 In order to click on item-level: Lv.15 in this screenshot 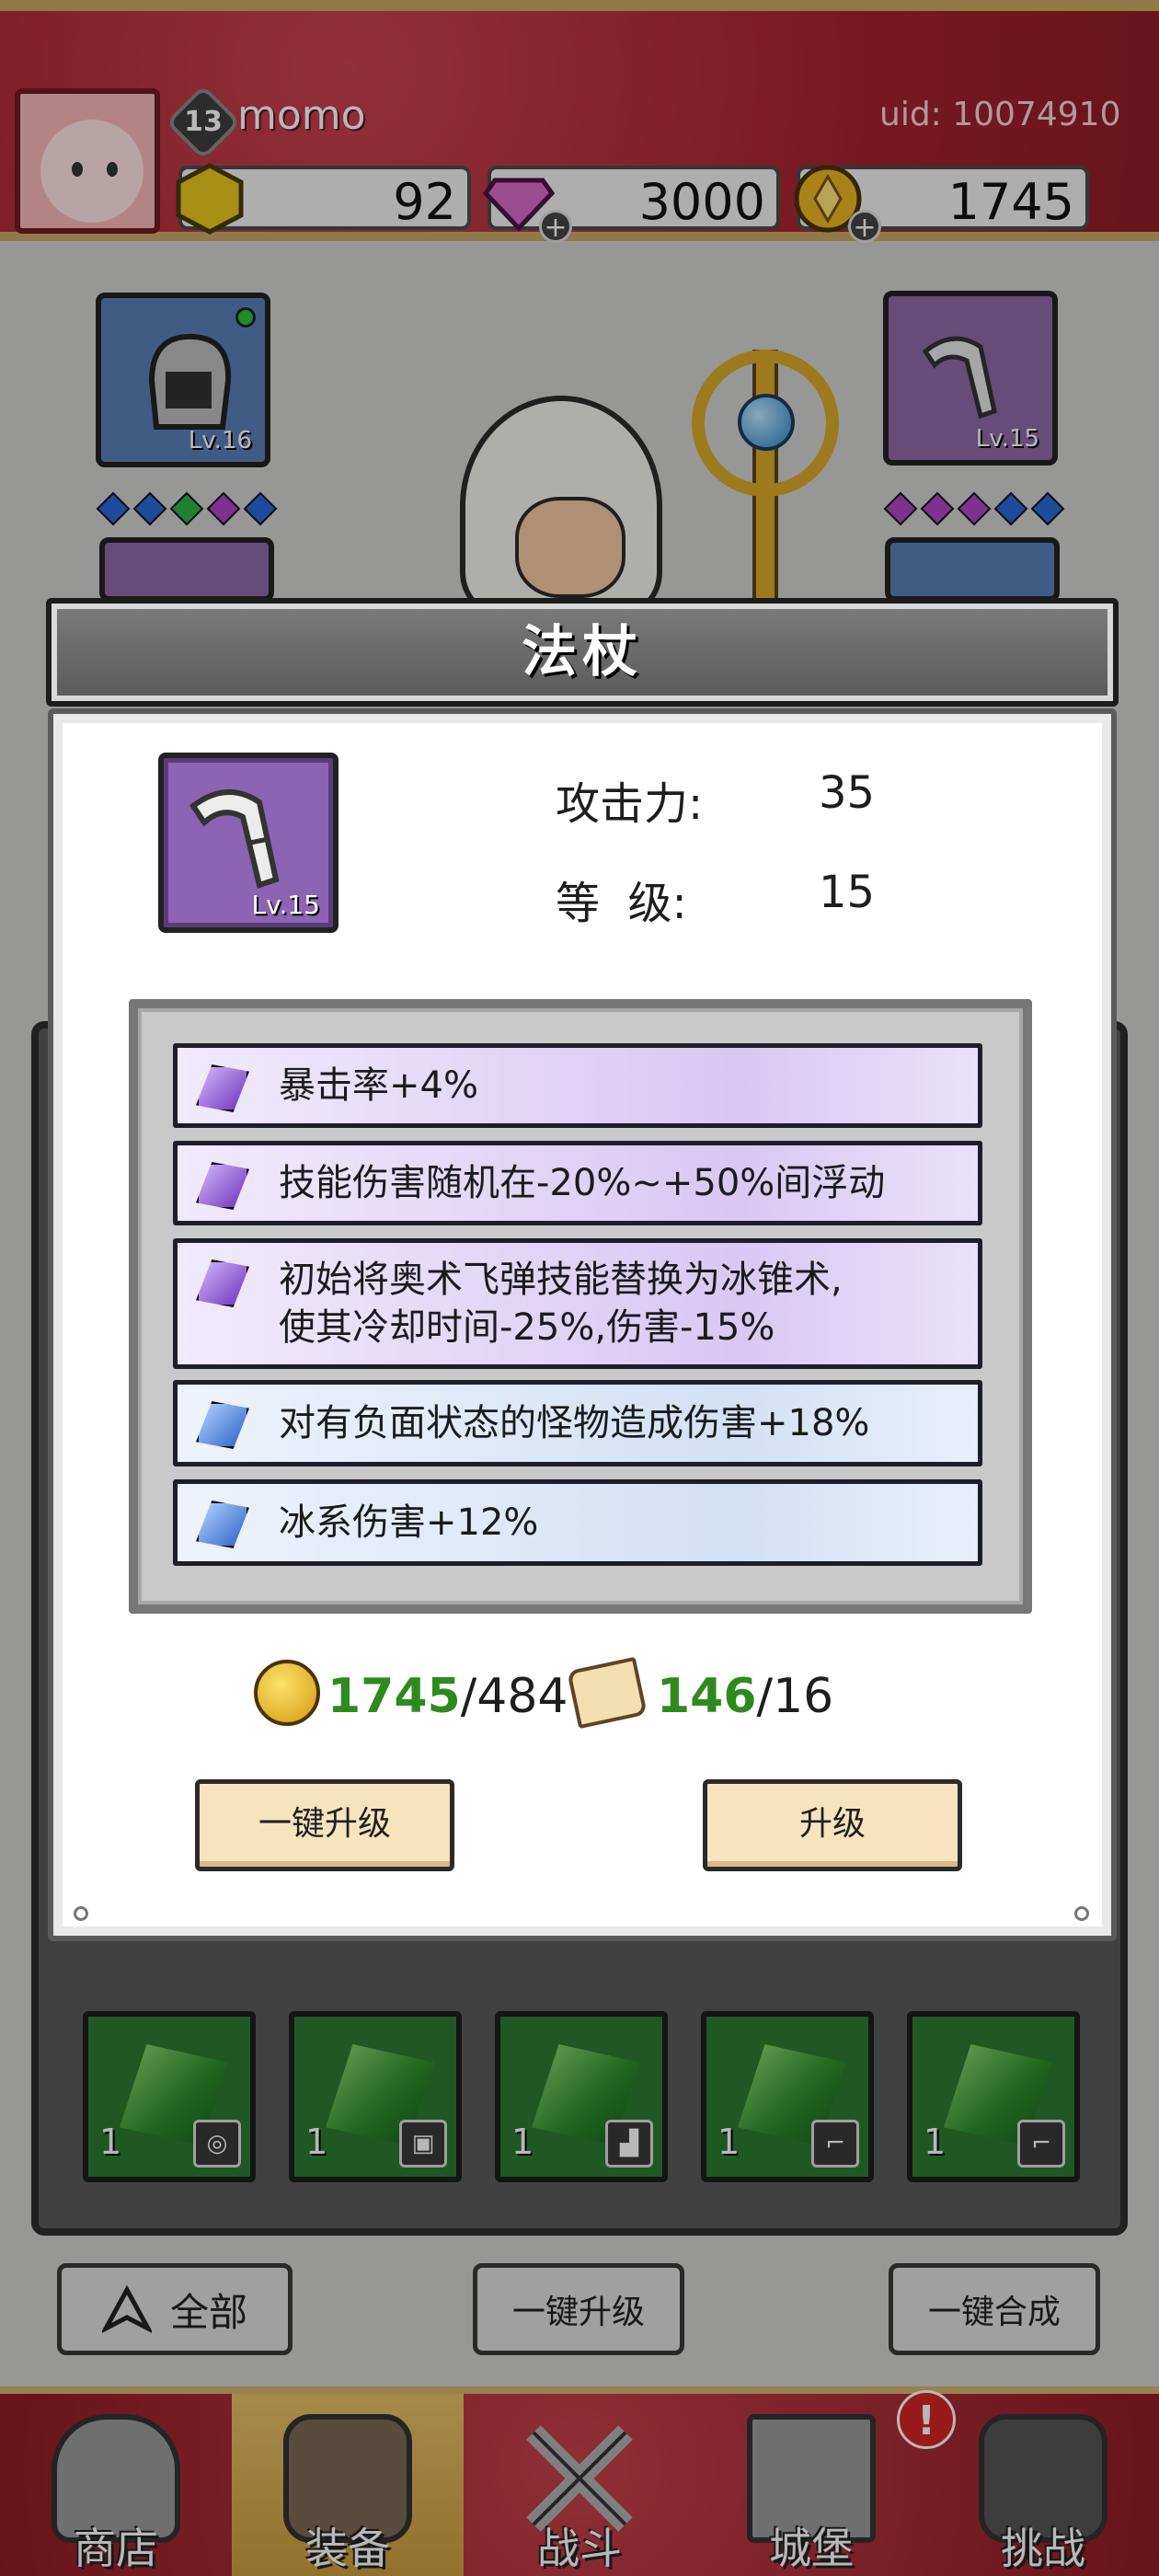, I will do `click(285, 905)`.